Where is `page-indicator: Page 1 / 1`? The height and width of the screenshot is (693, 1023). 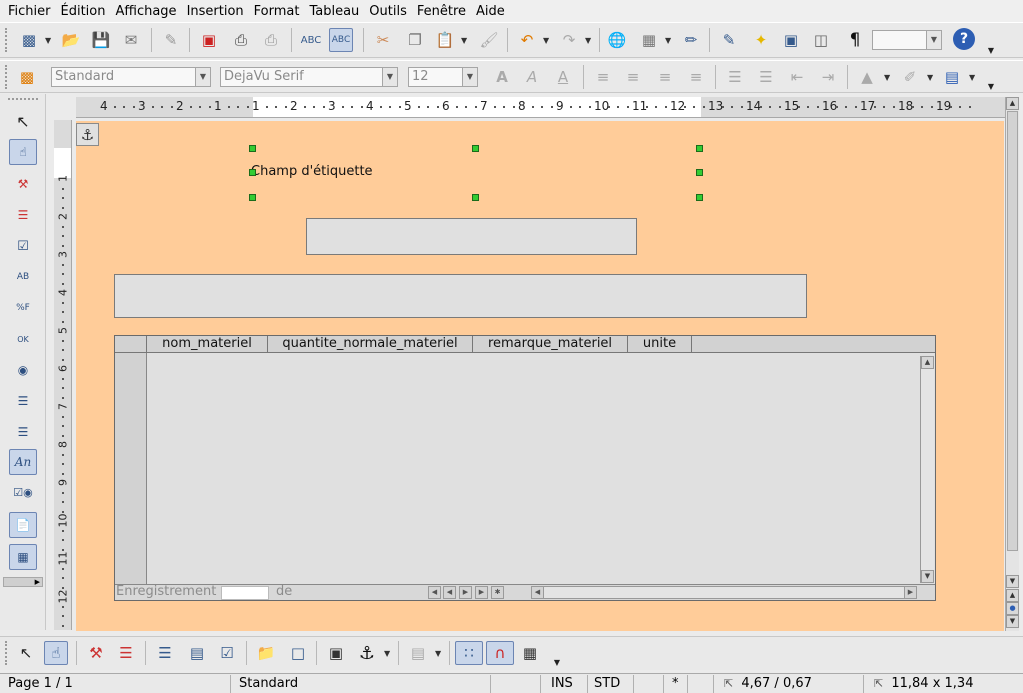
page-indicator: Page 1 / 1 is located at coordinates (115, 684).